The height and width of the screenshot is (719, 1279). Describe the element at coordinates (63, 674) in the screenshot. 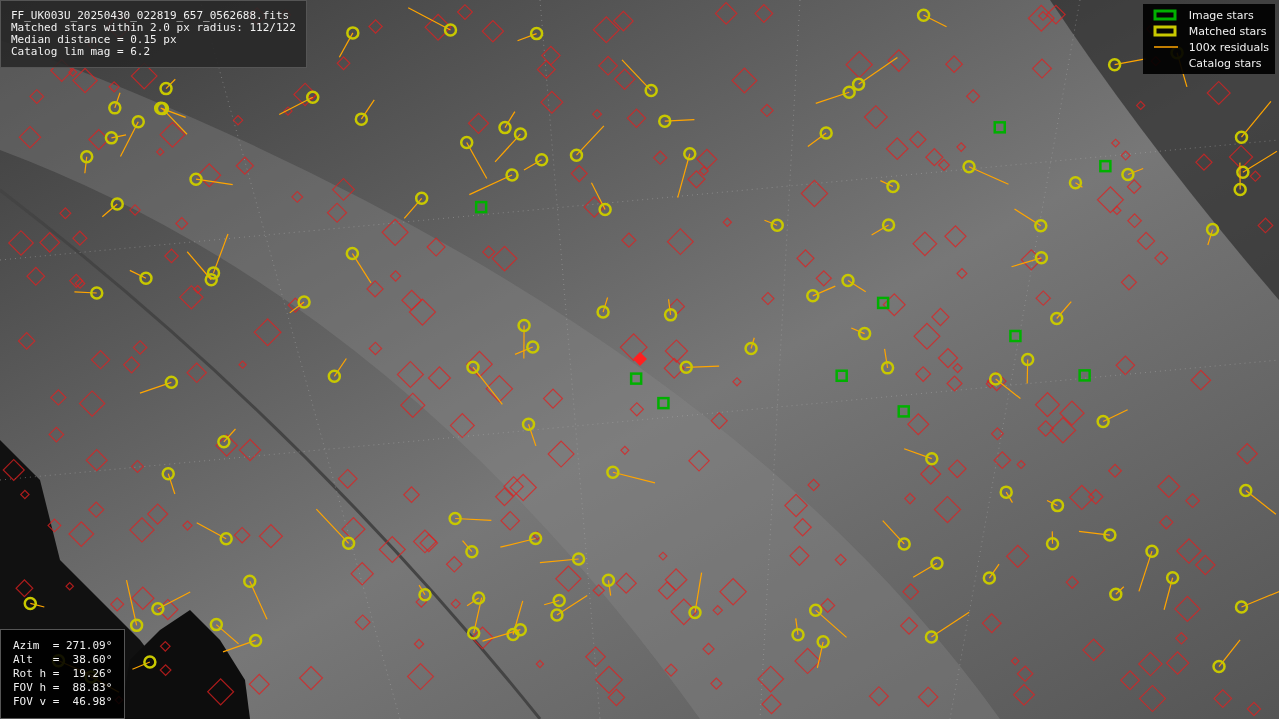

I see `info-text: Rot h = 19.26°` at that location.